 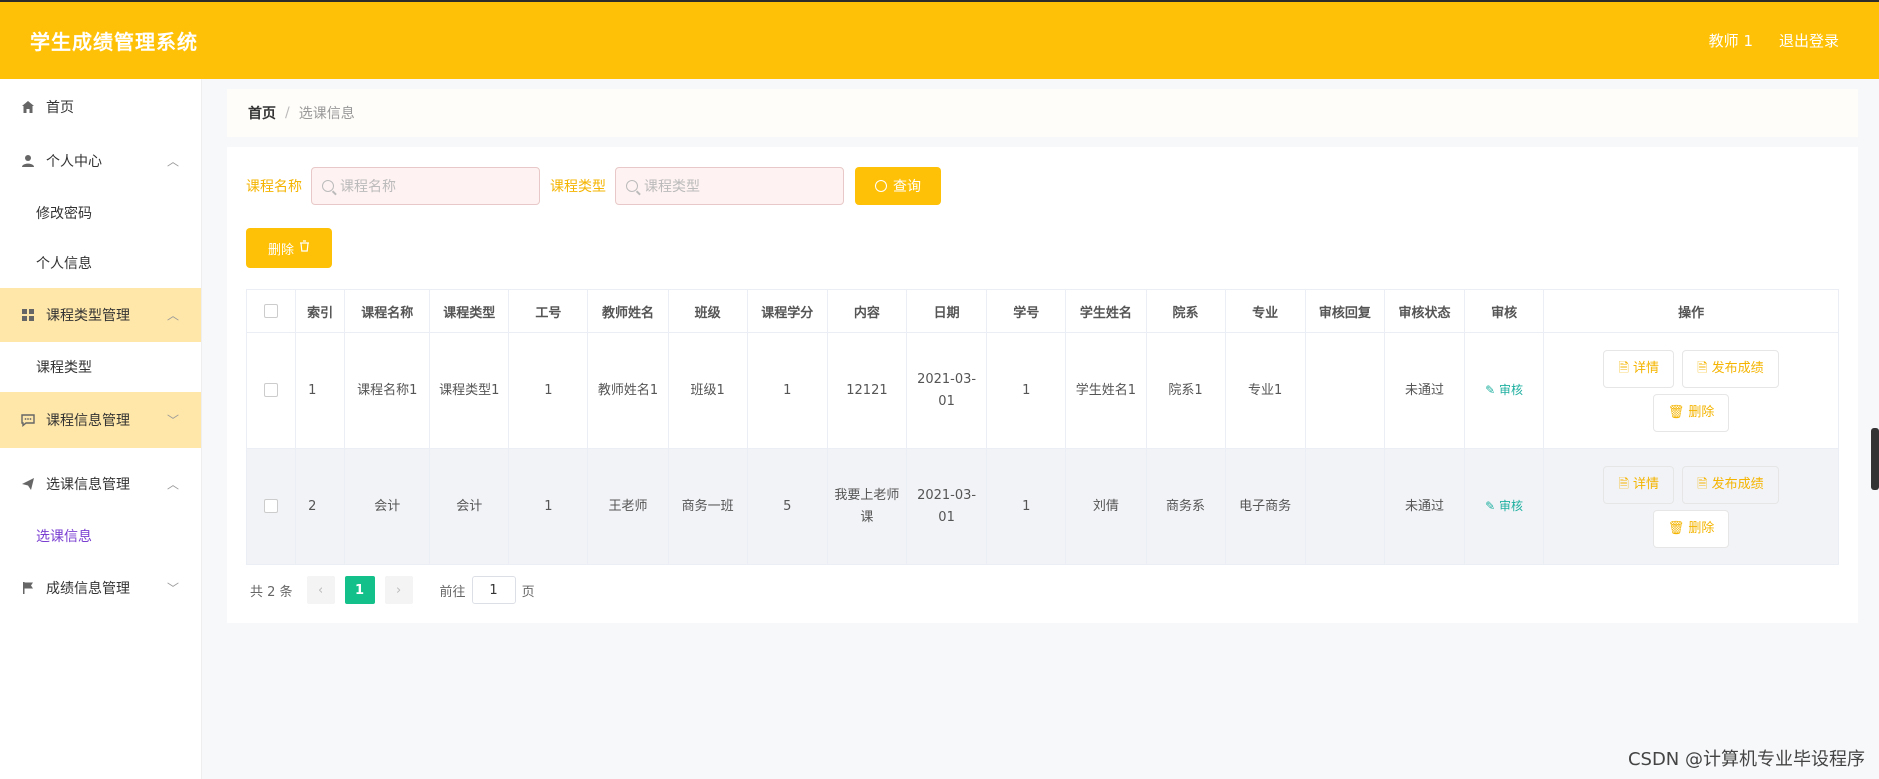 I want to click on sidebar-item-personal-center: 个人中心 ︿, so click(x=100, y=161).